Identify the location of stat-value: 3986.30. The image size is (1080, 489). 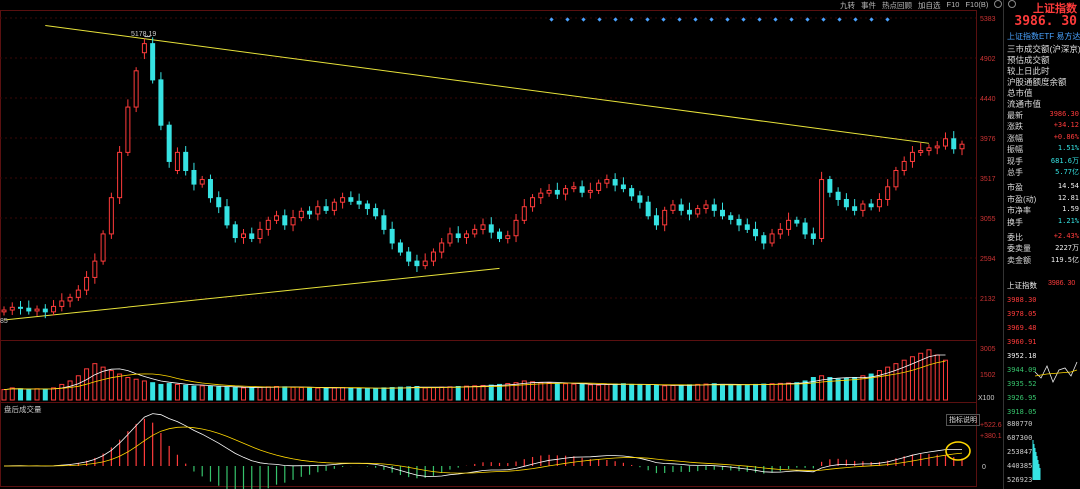
(1064, 114).